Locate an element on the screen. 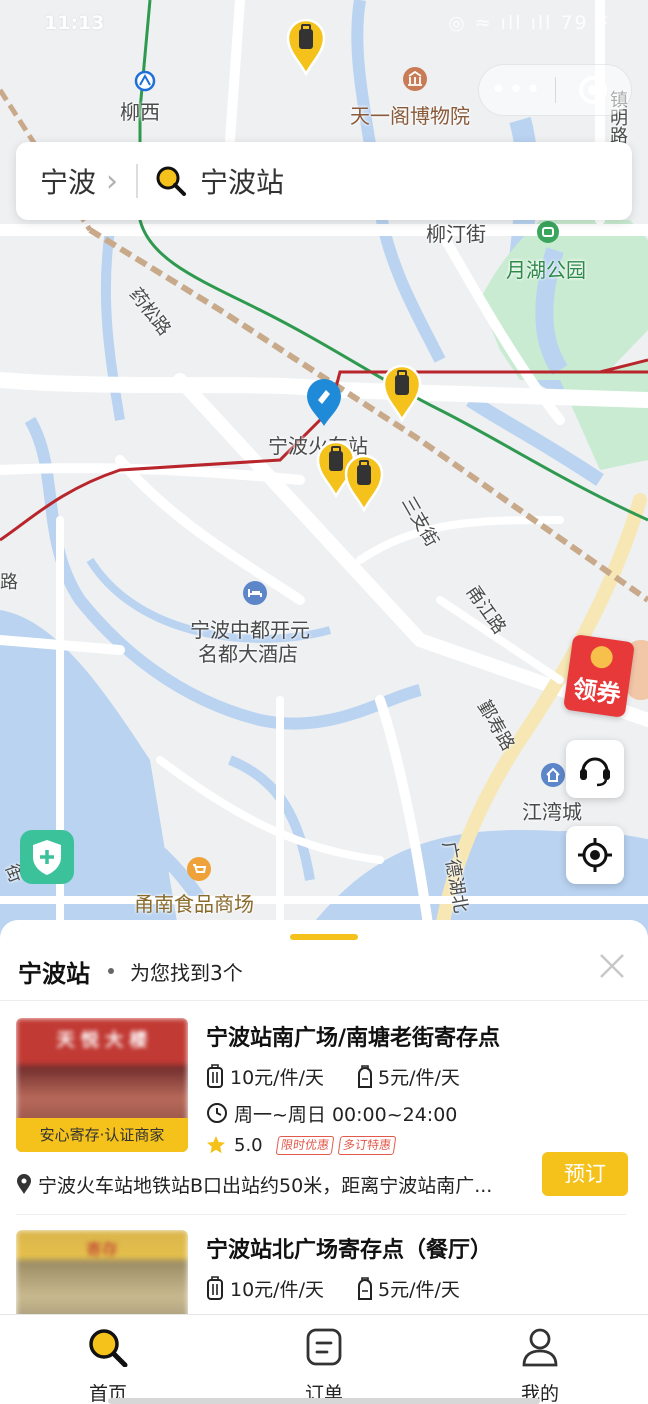 Image resolution: width=648 pixels, height=1404 pixels. coupon-label: 领券 is located at coordinates (597, 692).